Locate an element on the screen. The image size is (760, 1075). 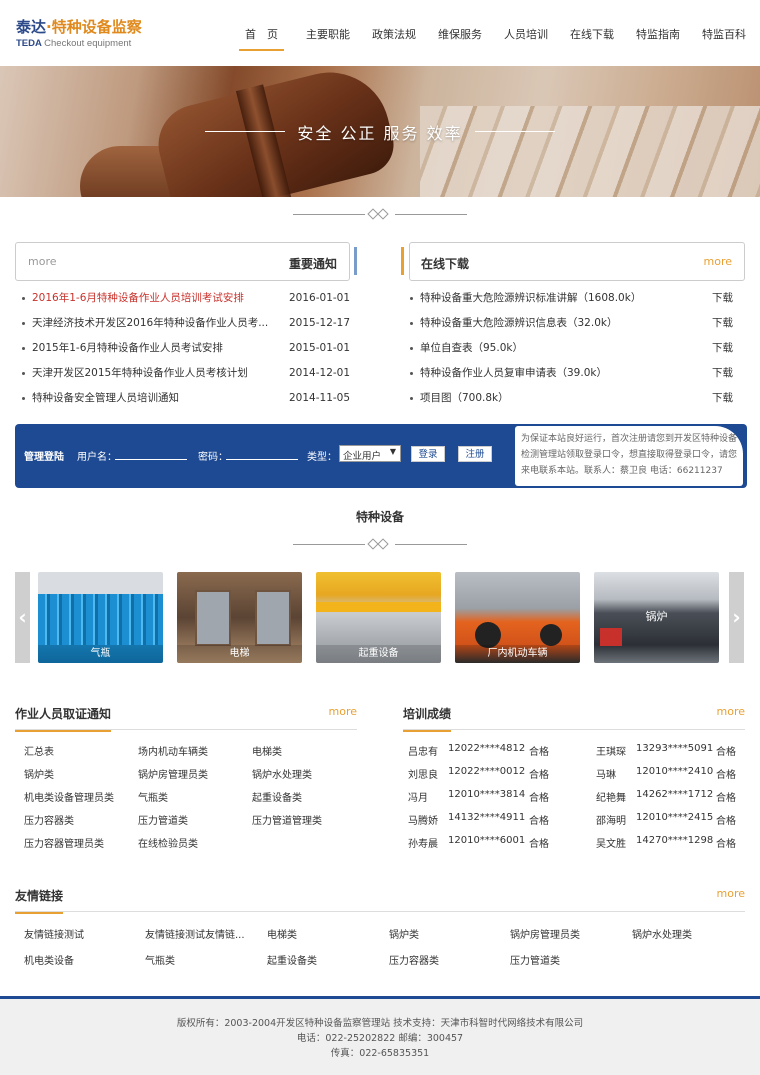
links-more-link: more is located at coordinates (731, 893).